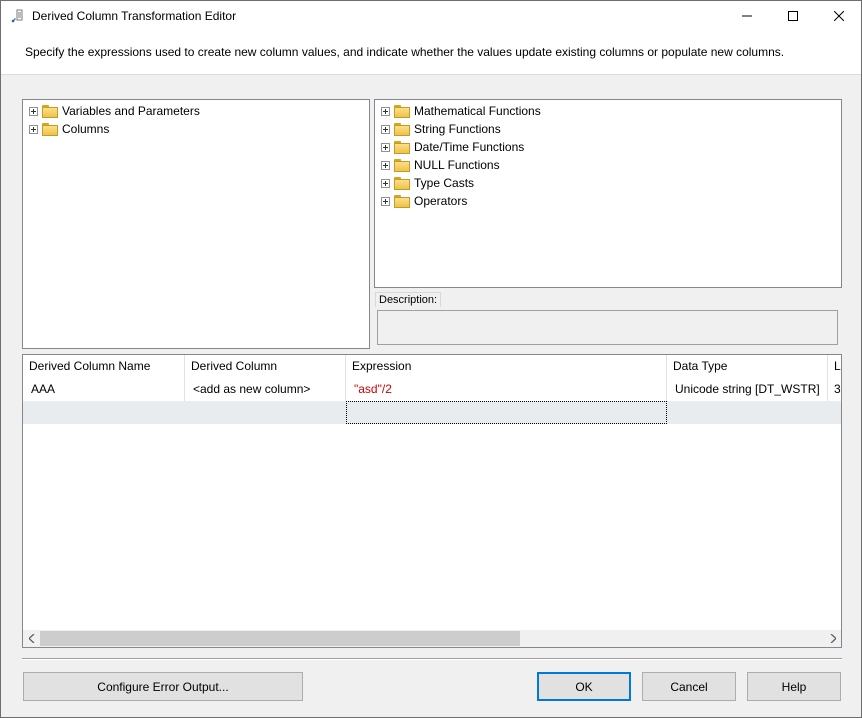  What do you see at coordinates (834, 366) in the screenshot?
I see `column-header-length: Le` at bounding box center [834, 366].